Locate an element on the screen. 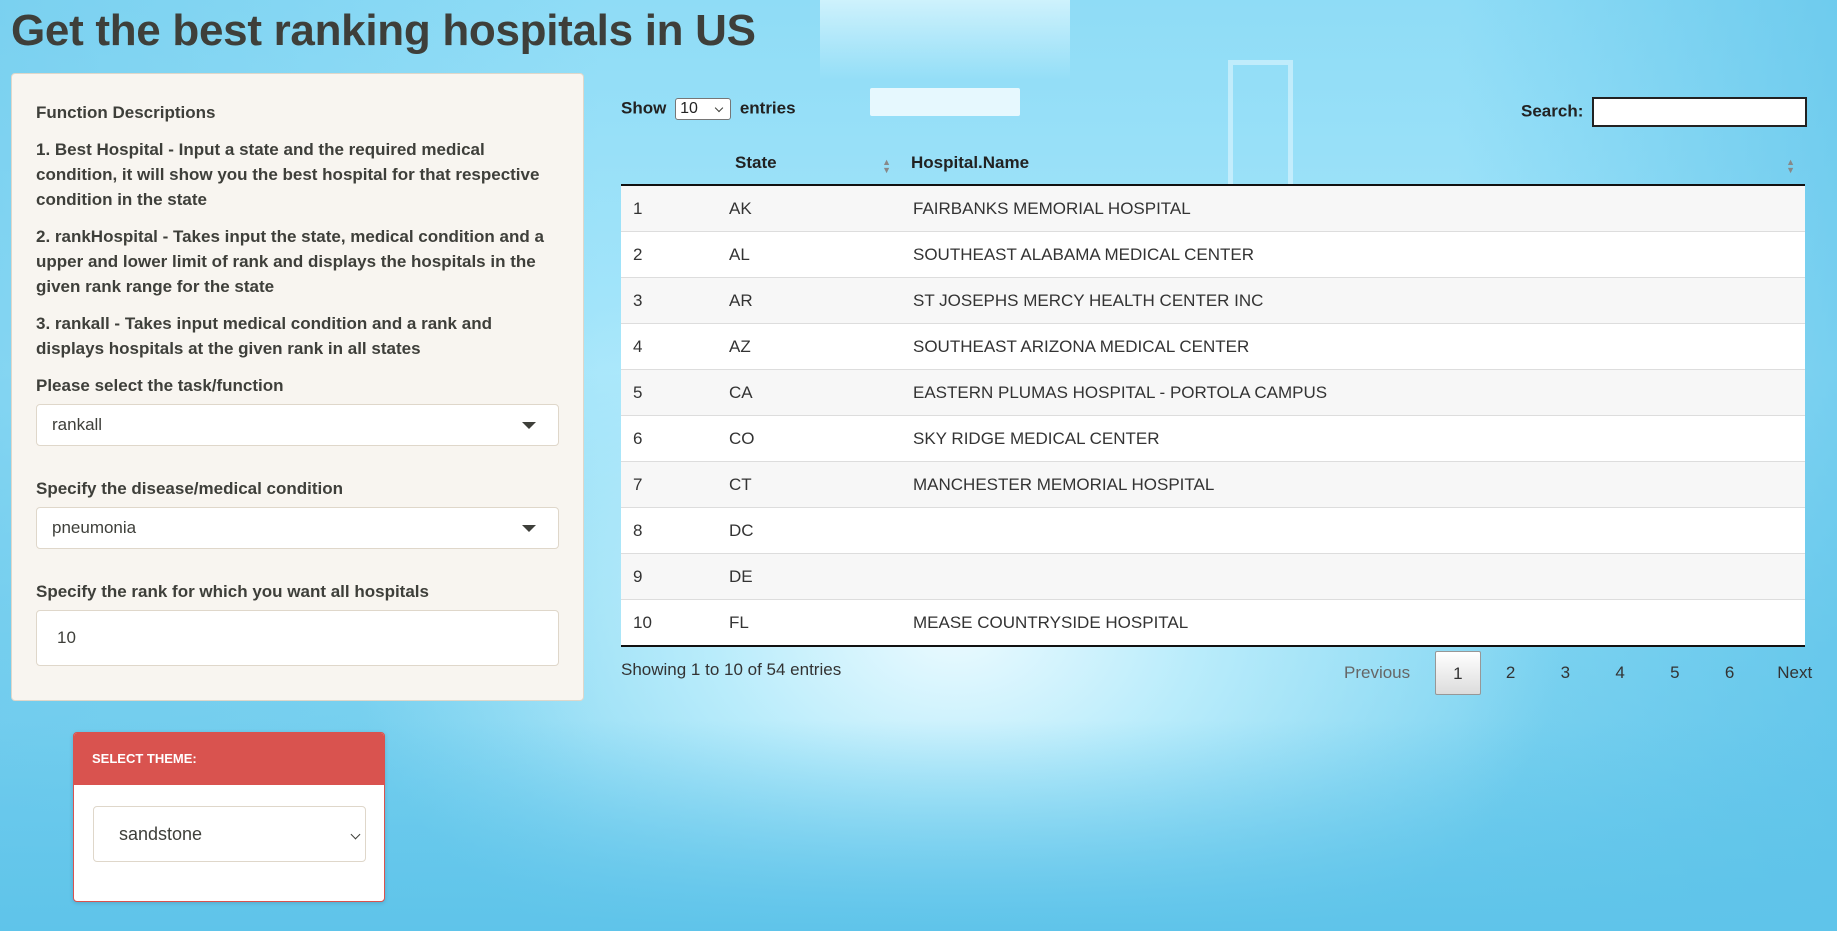 The height and width of the screenshot is (931, 1837). search-label: Search: is located at coordinates (1552, 111).